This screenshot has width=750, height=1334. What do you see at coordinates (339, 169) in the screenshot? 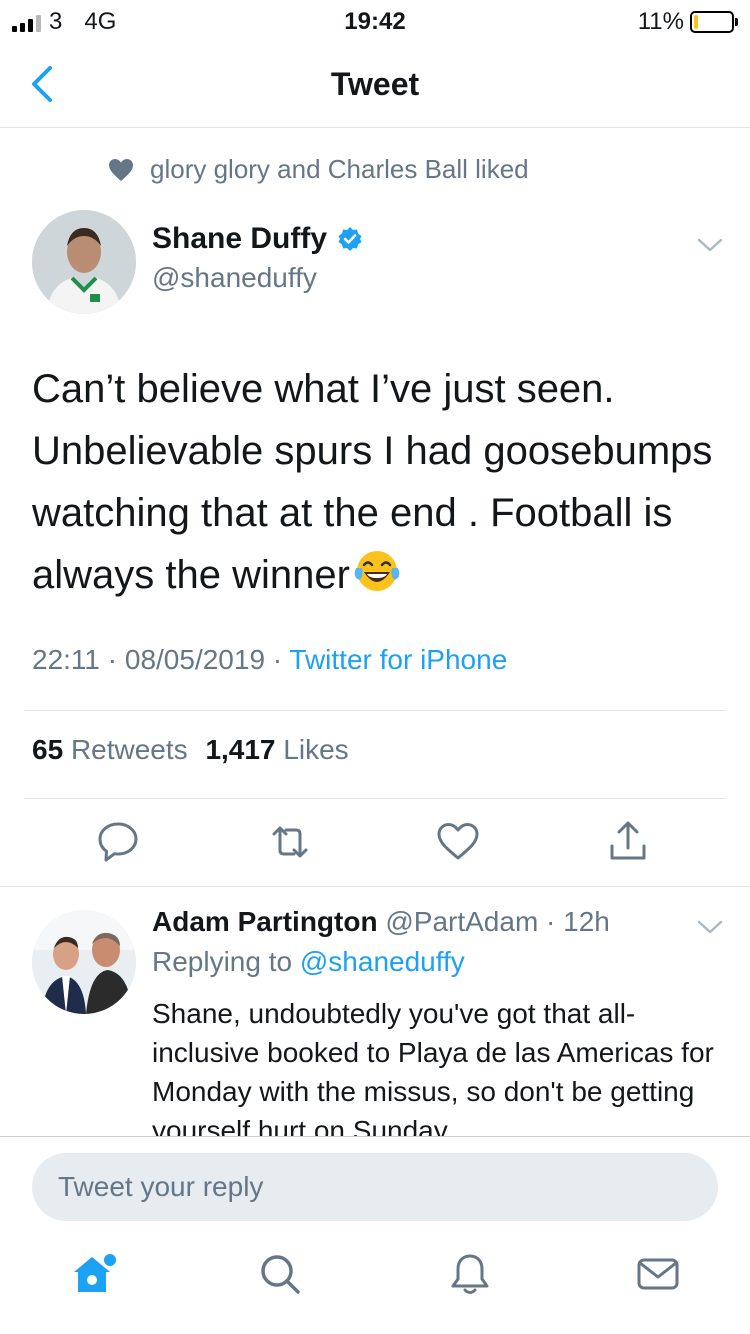
I see `social-context-text: glory glory and Charles Ball liked` at bounding box center [339, 169].